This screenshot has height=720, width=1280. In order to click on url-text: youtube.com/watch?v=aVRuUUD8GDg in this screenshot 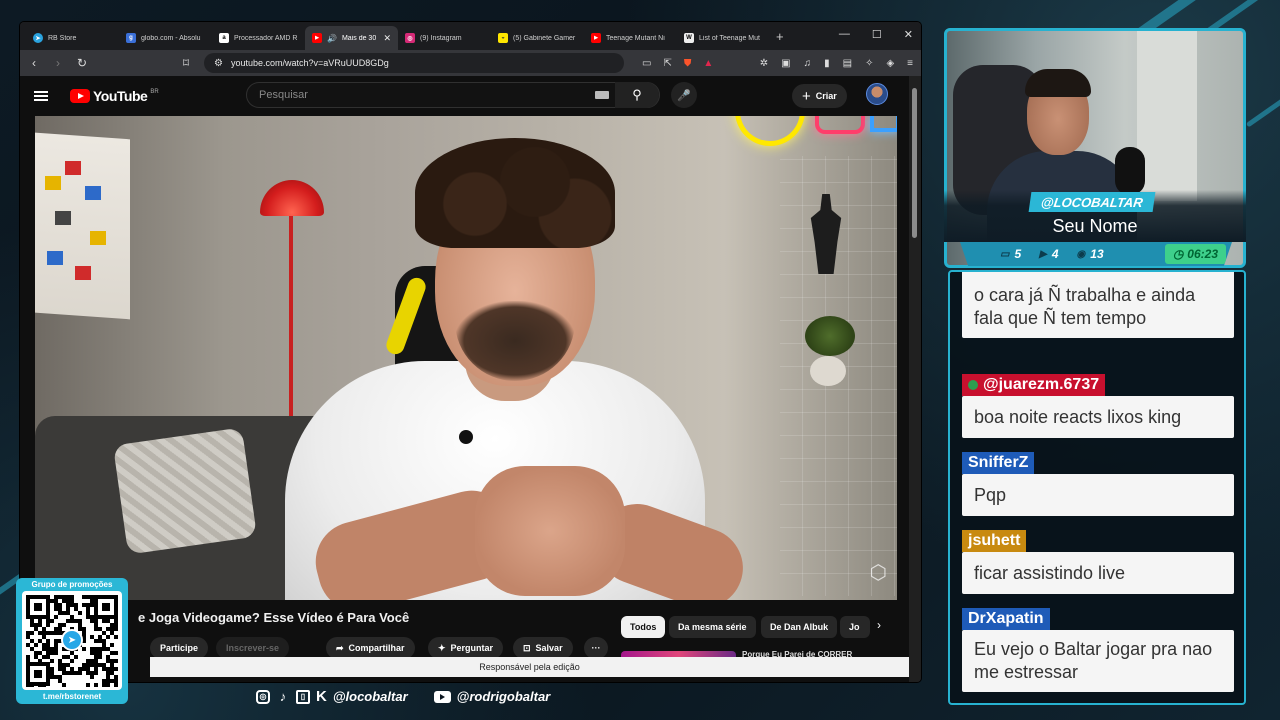, I will do `click(309, 63)`.